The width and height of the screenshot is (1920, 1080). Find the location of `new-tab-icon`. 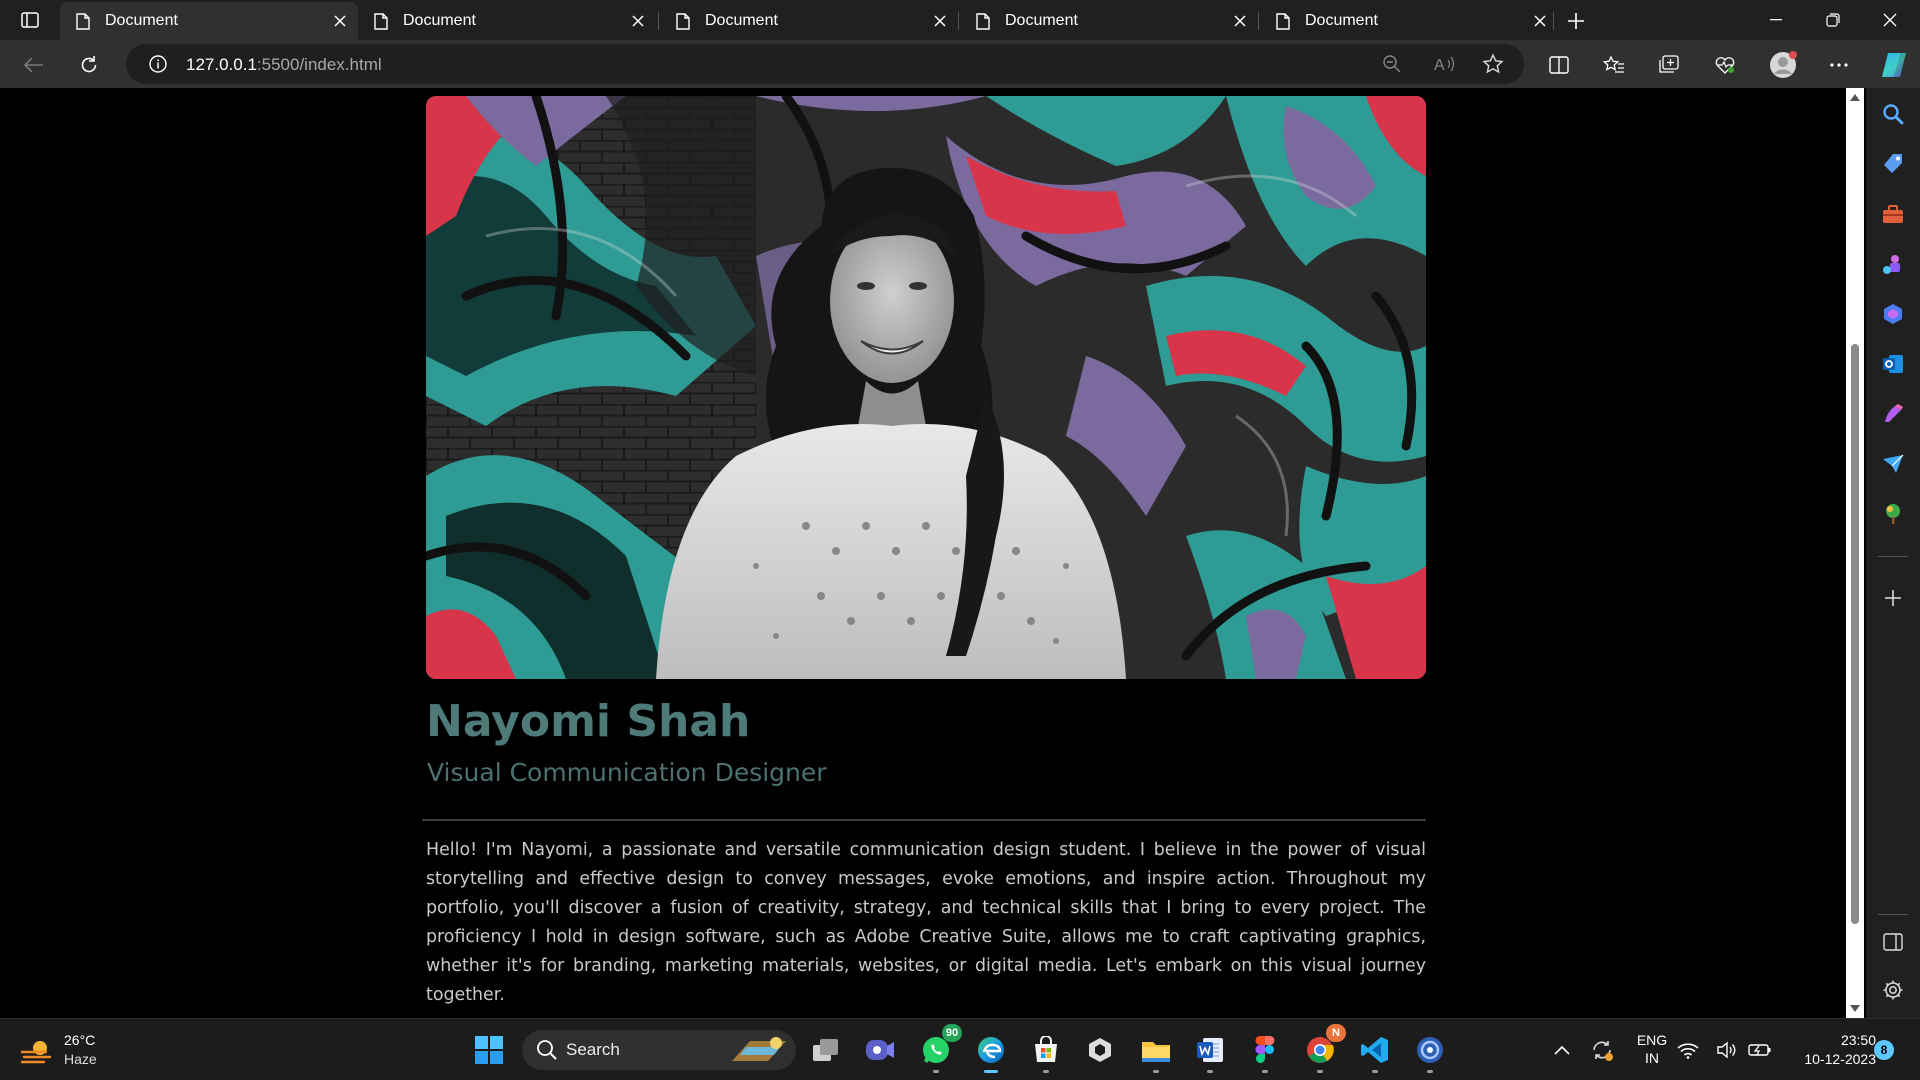

new-tab-icon is located at coordinates (1576, 21).